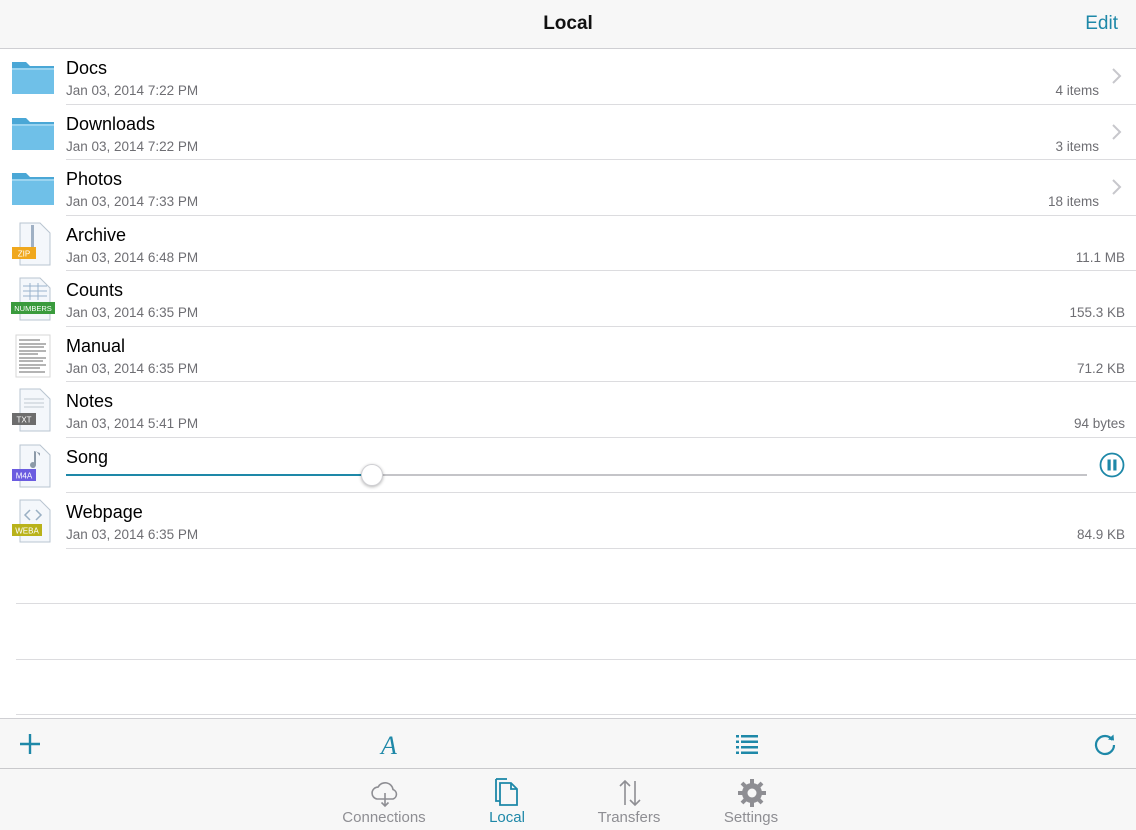 This screenshot has height=830, width=1136. I want to click on tab-settings: Settings, so click(751, 799).